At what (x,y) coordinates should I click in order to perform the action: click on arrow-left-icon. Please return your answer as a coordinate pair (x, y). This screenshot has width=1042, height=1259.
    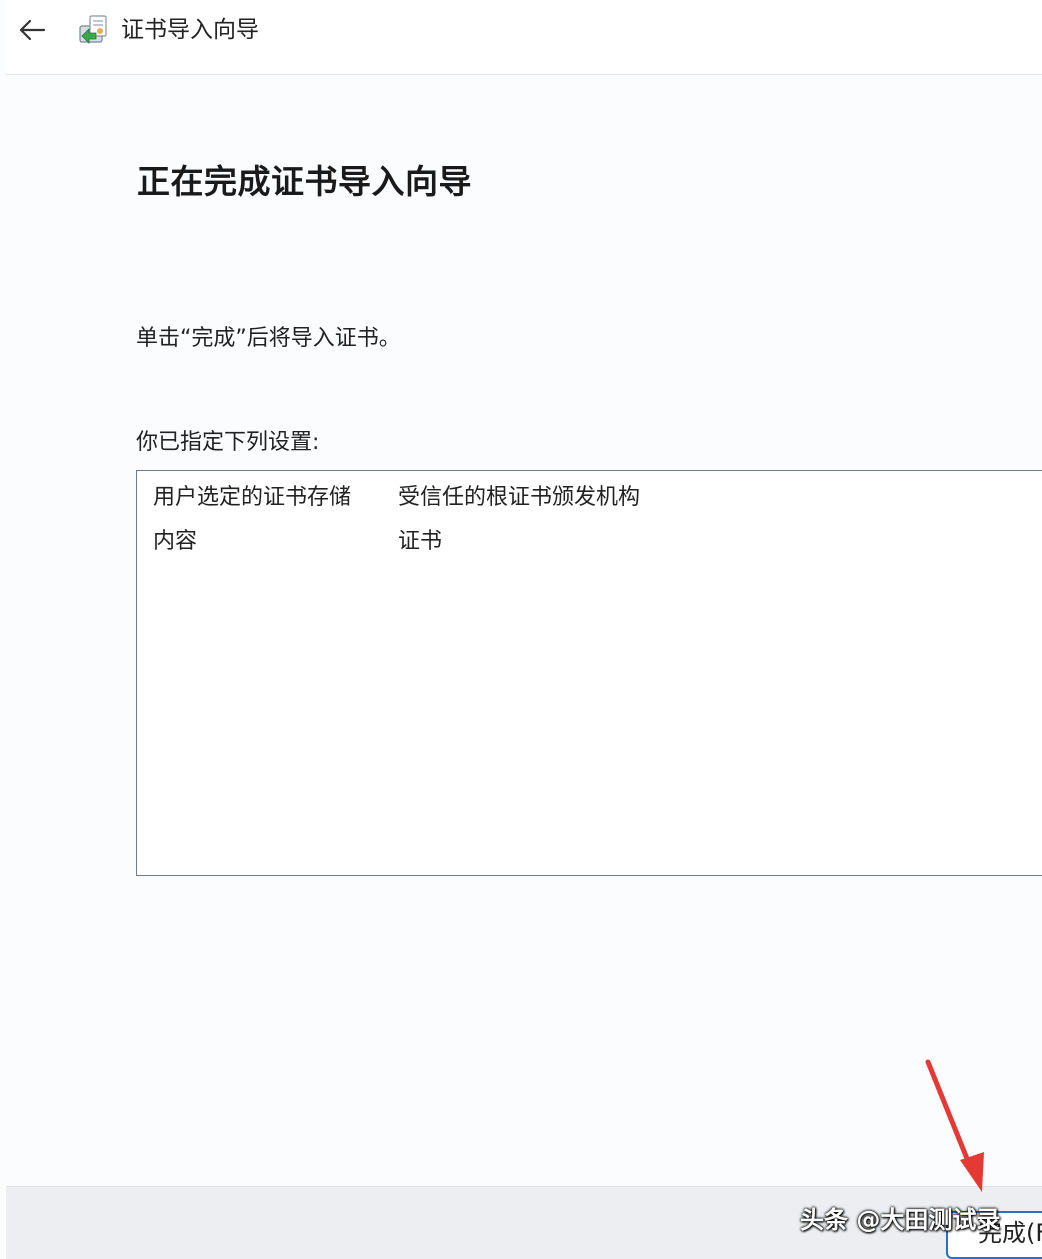
    Looking at the image, I should click on (32, 30).